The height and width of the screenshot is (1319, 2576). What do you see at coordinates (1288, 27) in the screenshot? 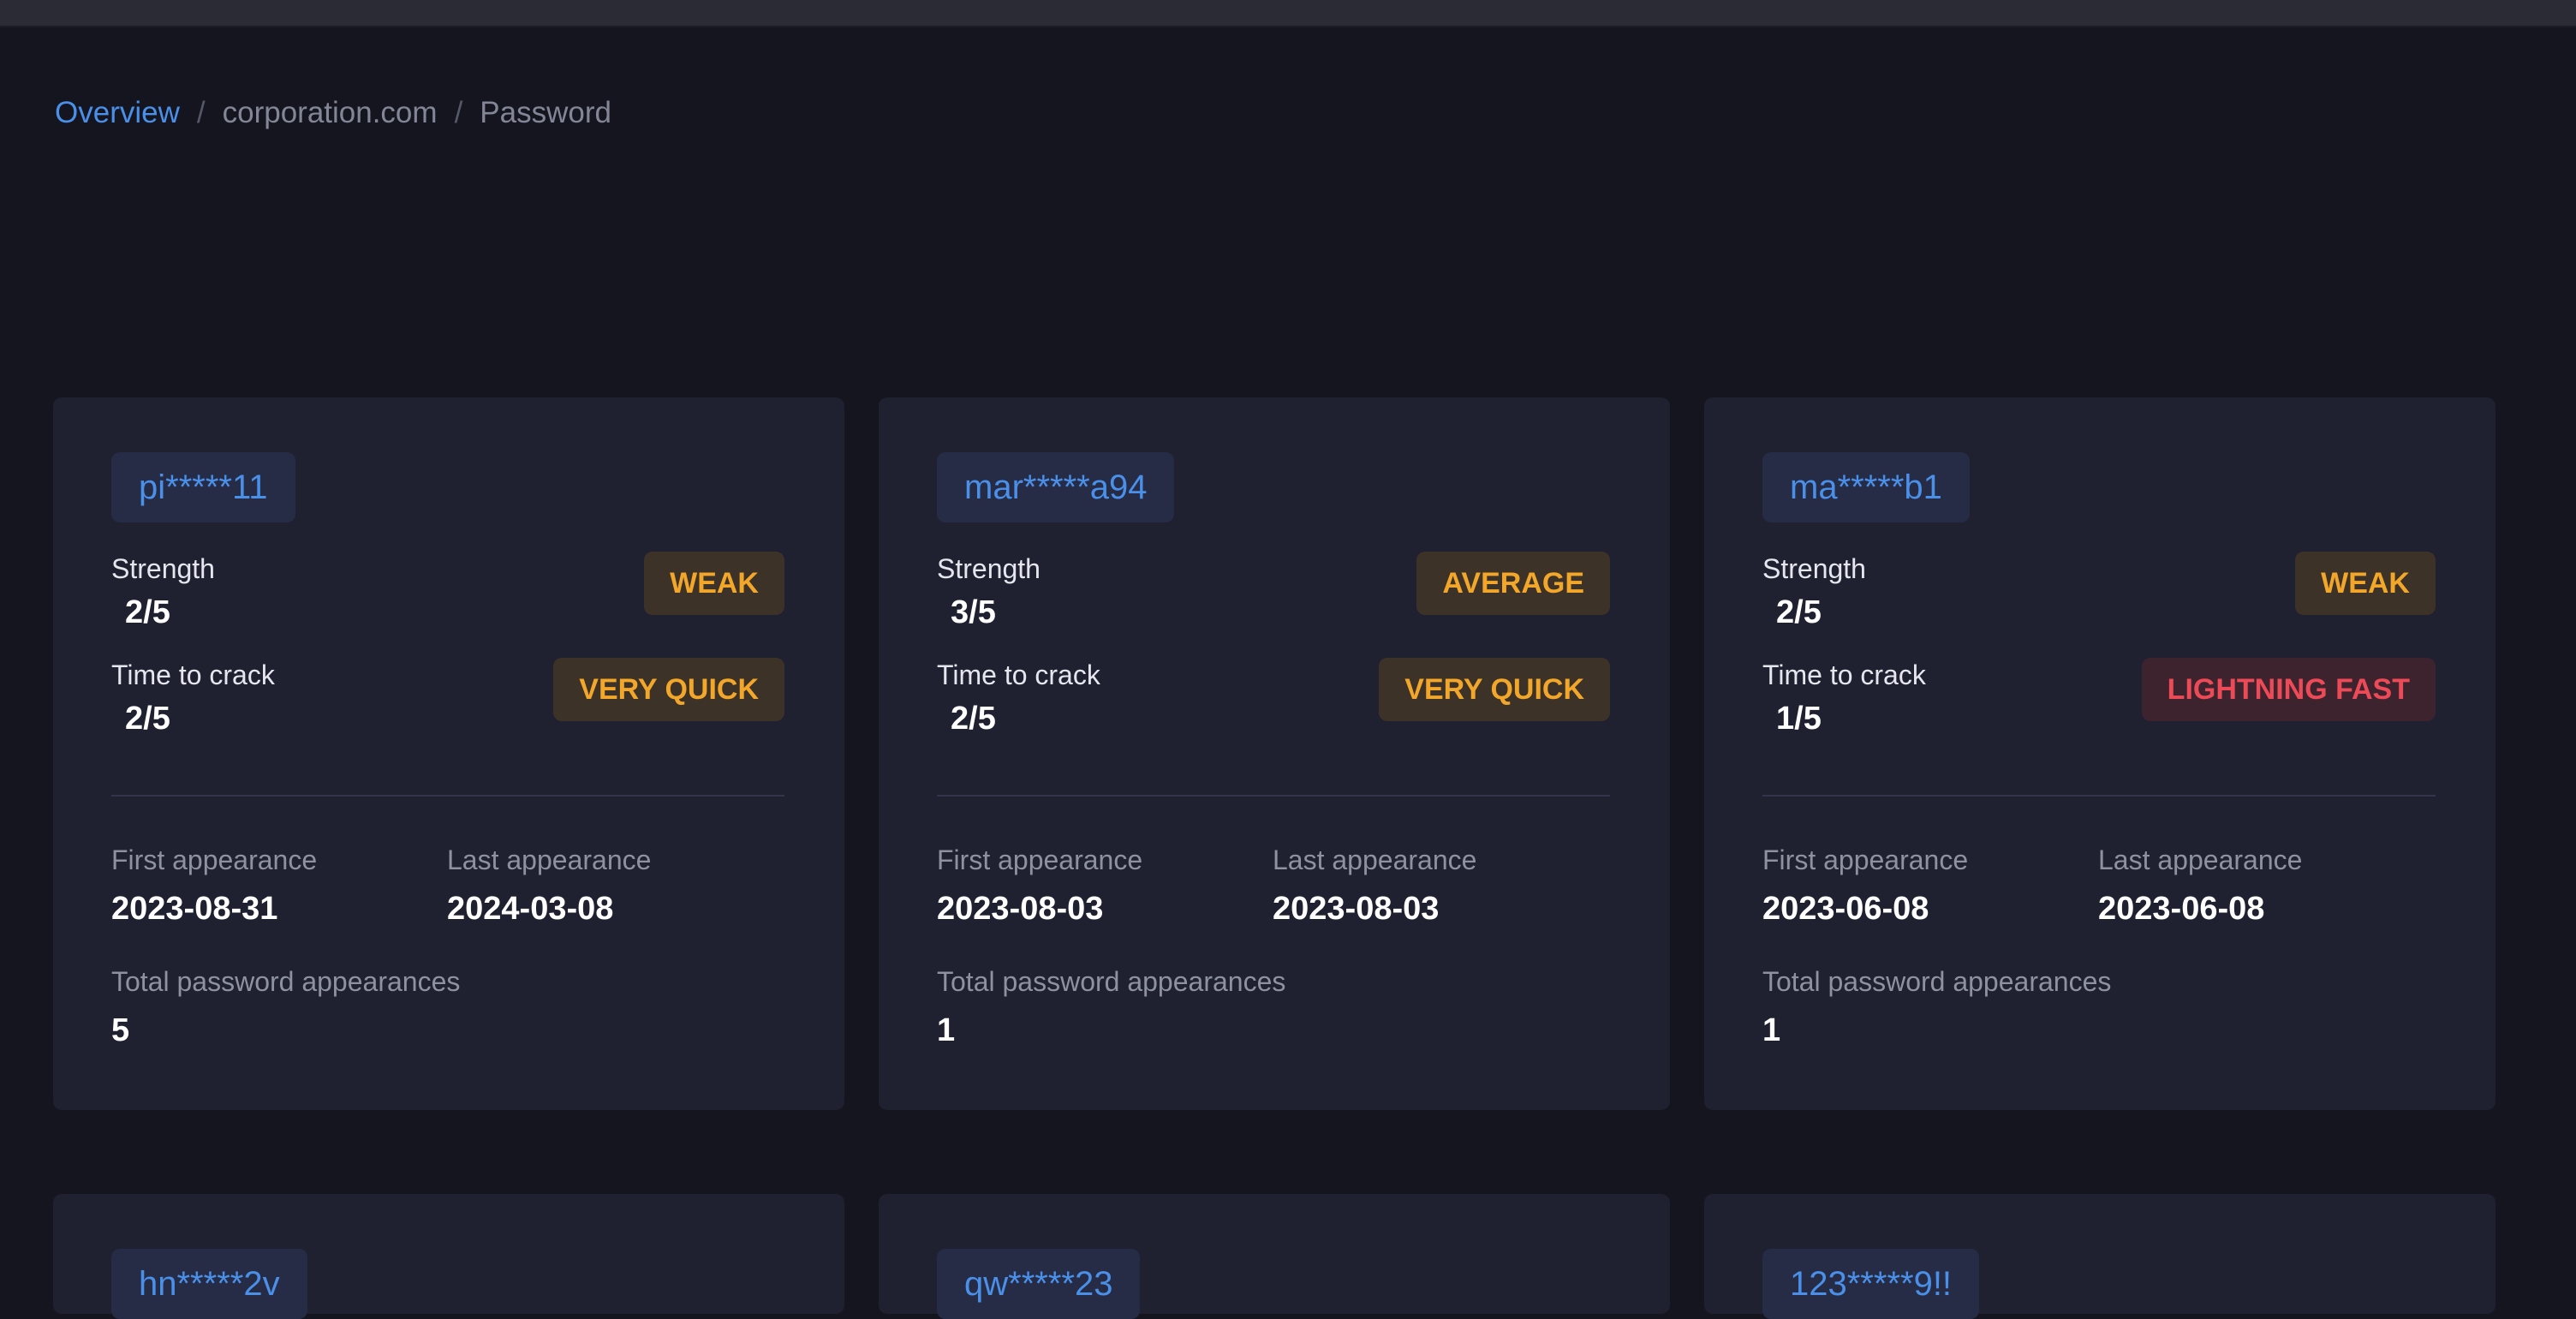
I see `top-bar-divider` at bounding box center [1288, 27].